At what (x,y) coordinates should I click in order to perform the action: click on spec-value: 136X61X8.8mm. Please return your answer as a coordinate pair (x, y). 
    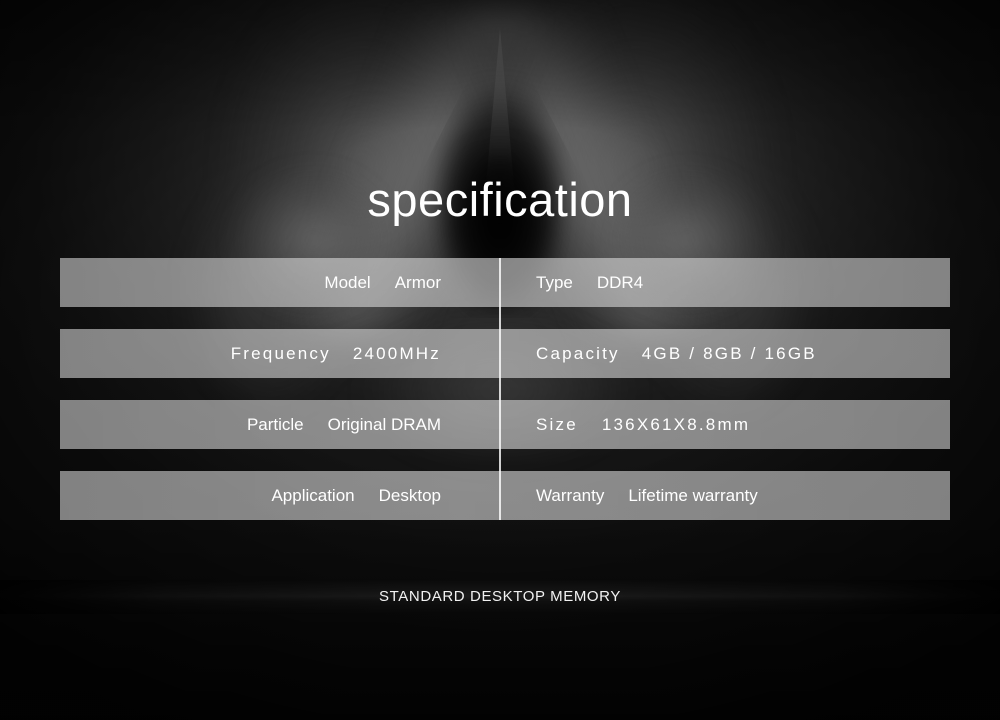
    Looking at the image, I should click on (676, 424).